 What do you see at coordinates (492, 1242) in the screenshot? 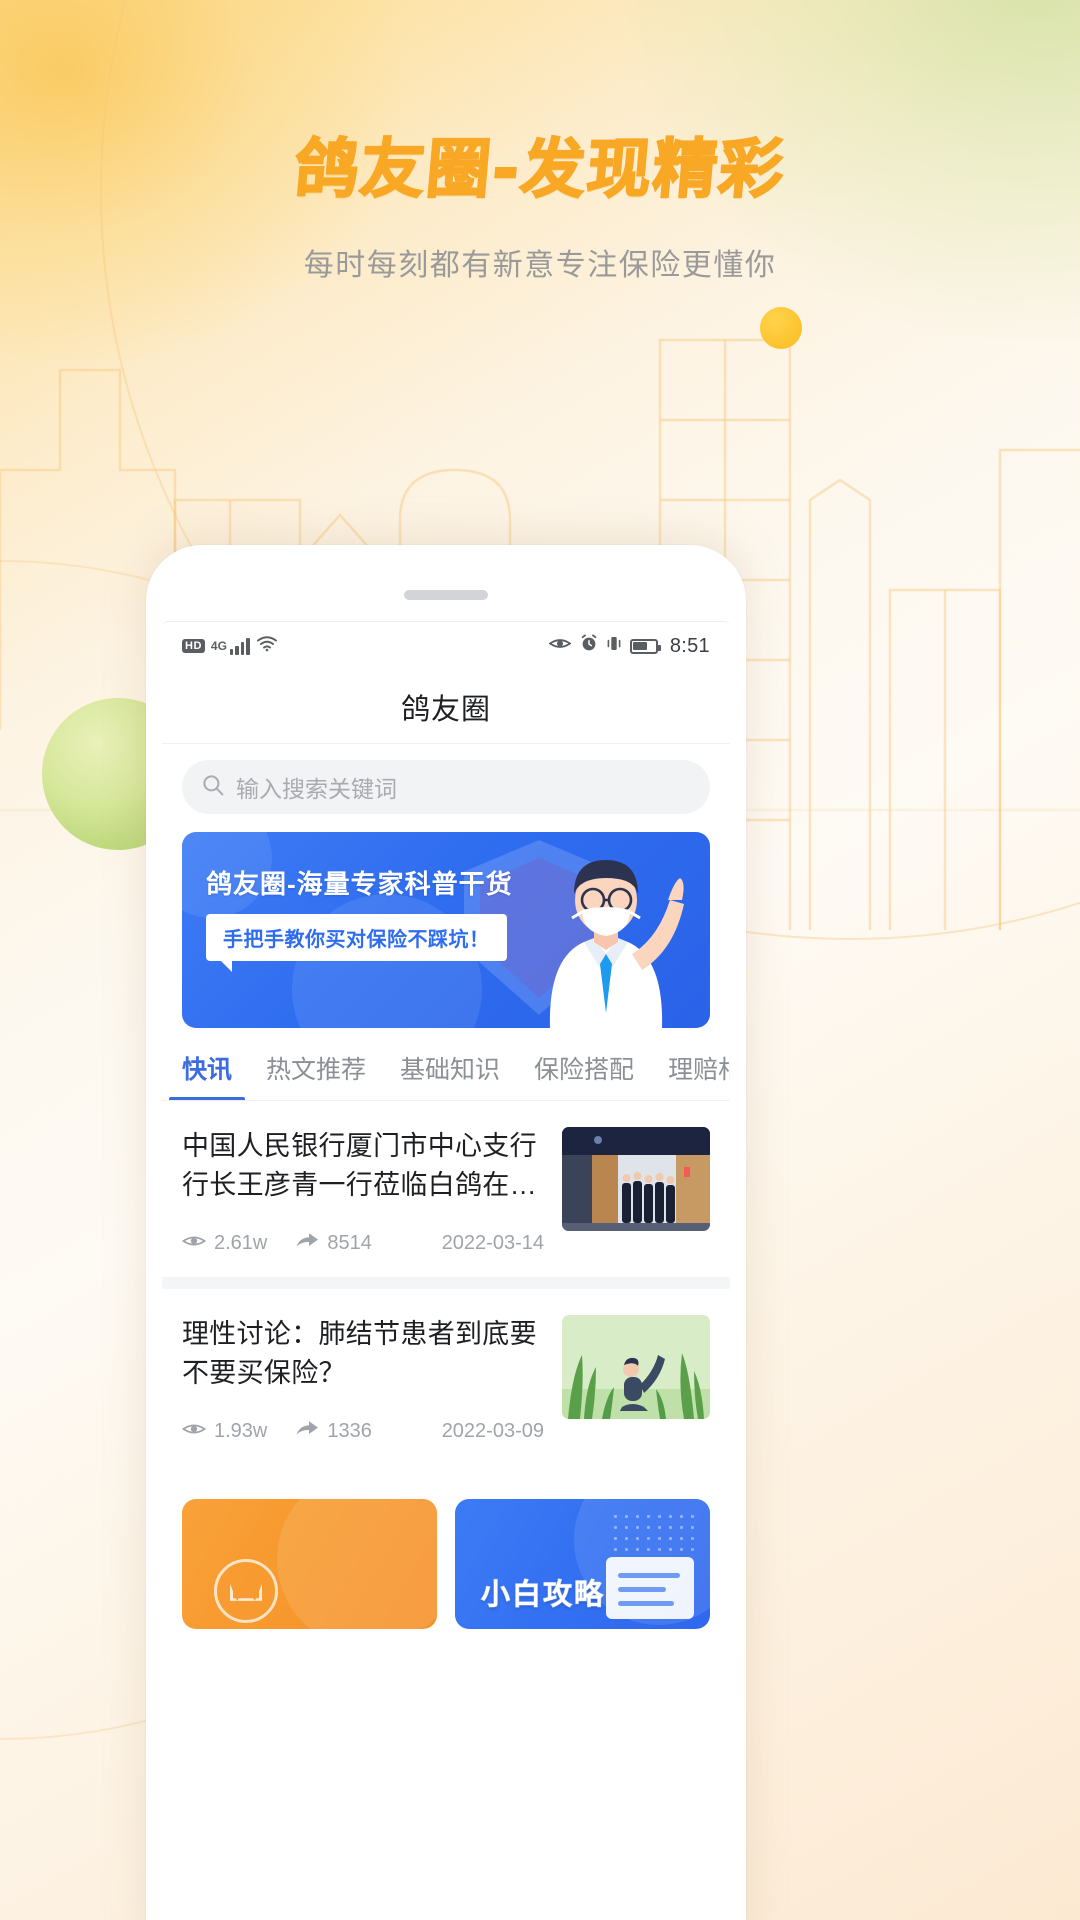
I see `news-date: 2022-03-14` at bounding box center [492, 1242].